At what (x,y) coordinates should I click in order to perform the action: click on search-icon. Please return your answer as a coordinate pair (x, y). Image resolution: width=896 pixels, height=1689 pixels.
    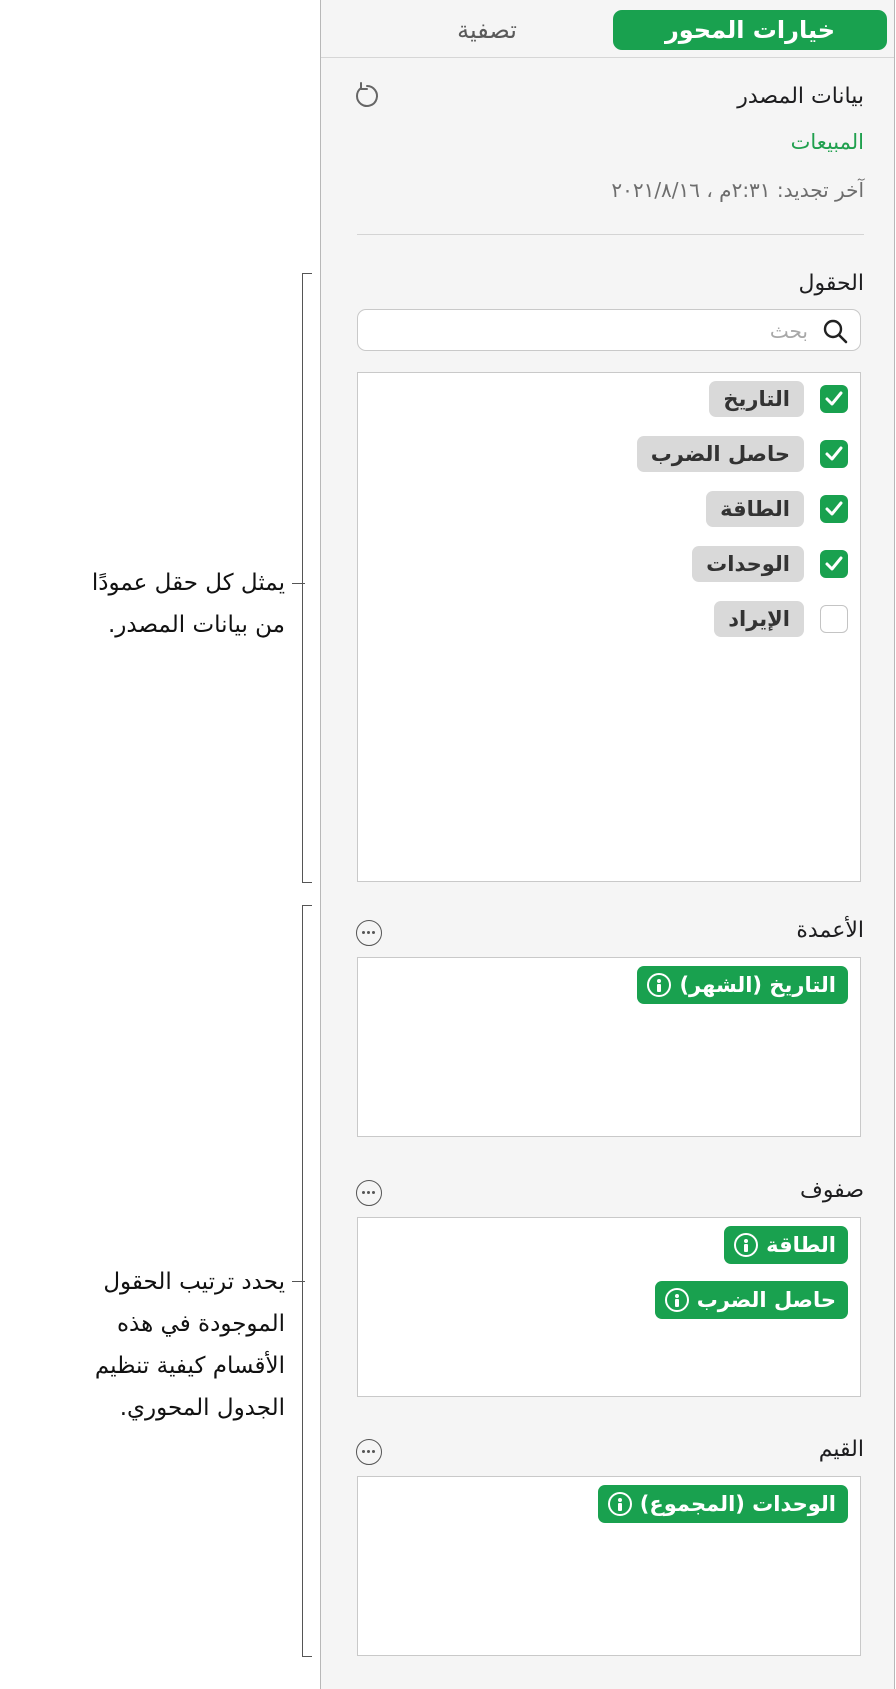
    Looking at the image, I should click on (835, 331).